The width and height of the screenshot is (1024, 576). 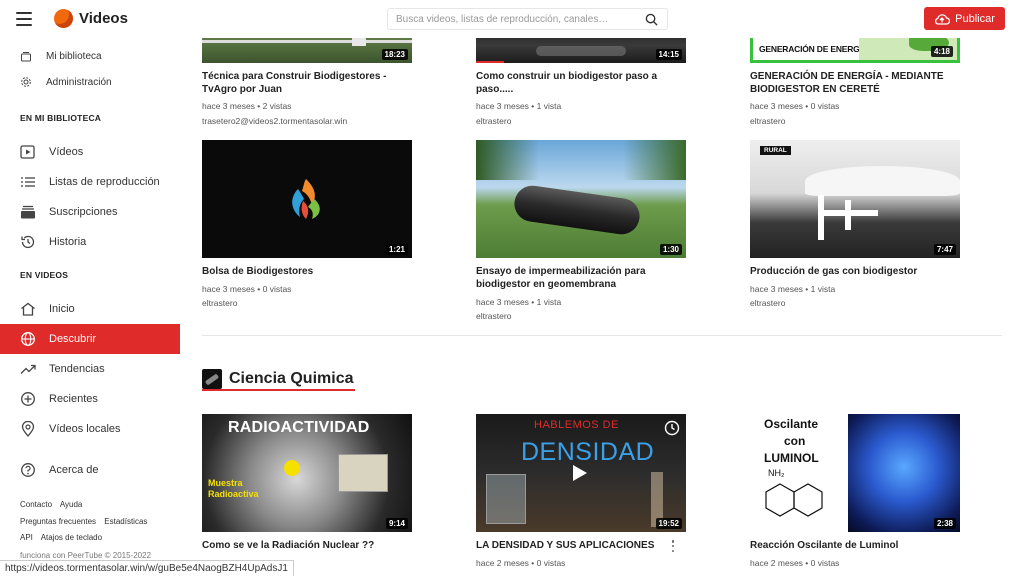 What do you see at coordinates (651, 19) in the screenshot?
I see `search-icon` at bounding box center [651, 19].